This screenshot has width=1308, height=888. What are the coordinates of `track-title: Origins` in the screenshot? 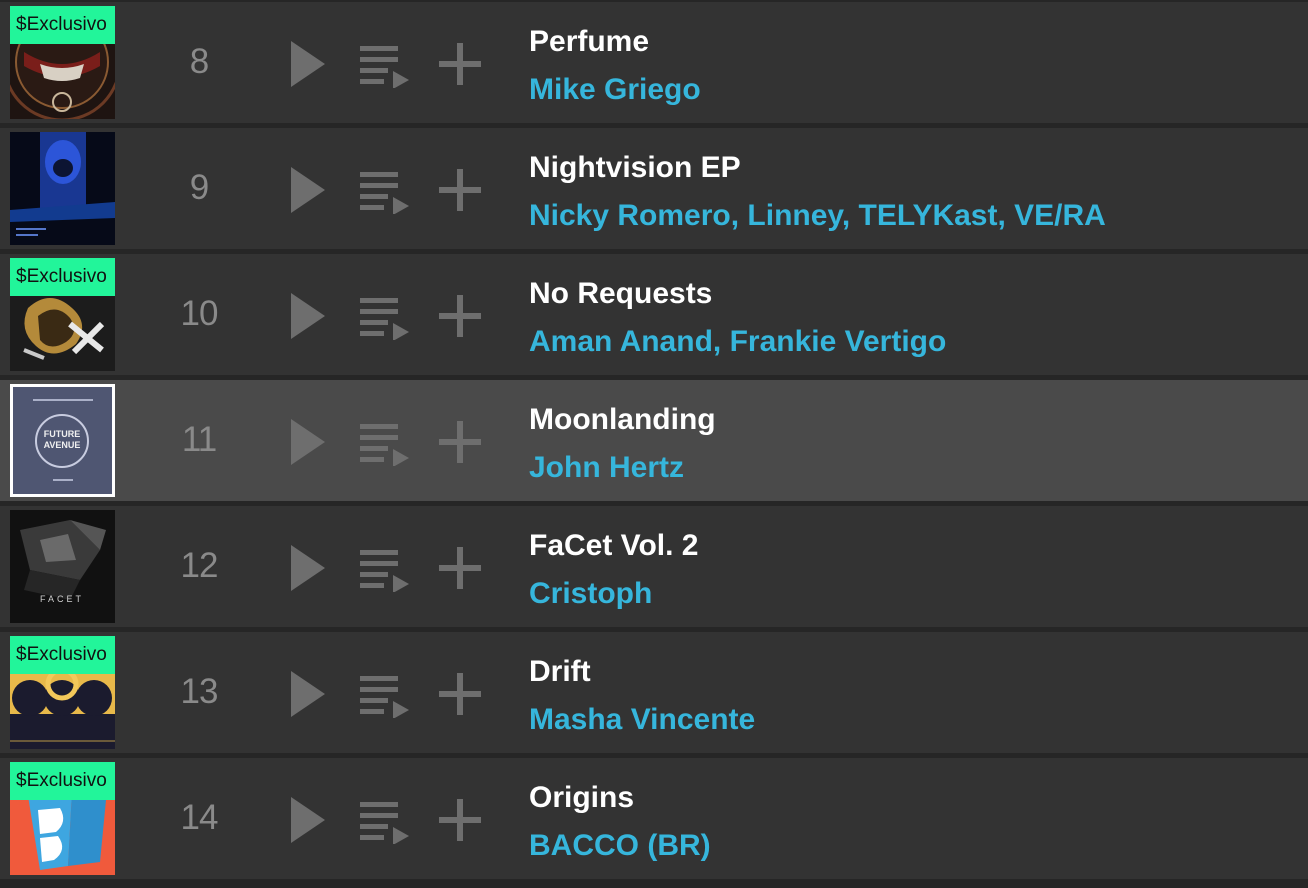 It's located at (581, 798).